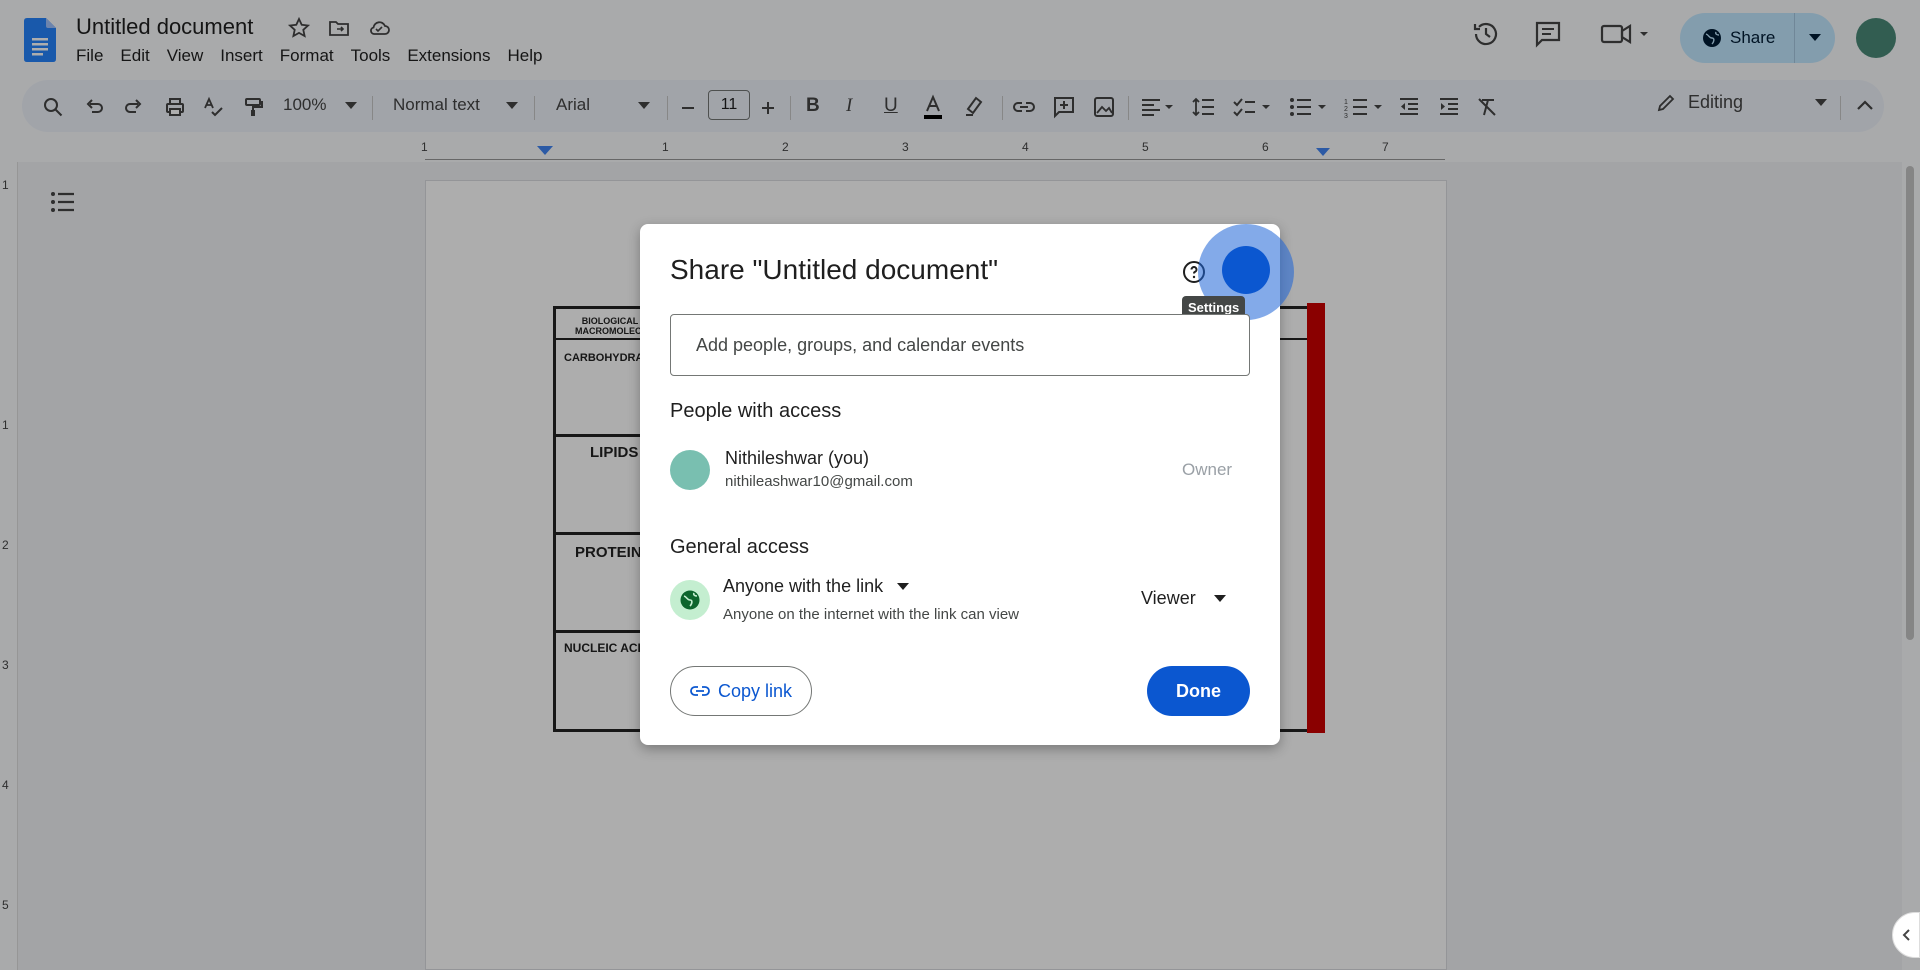 This screenshot has height=970, width=1920. What do you see at coordinates (1168, 598) in the screenshot?
I see `link-role-label: Viewer` at bounding box center [1168, 598].